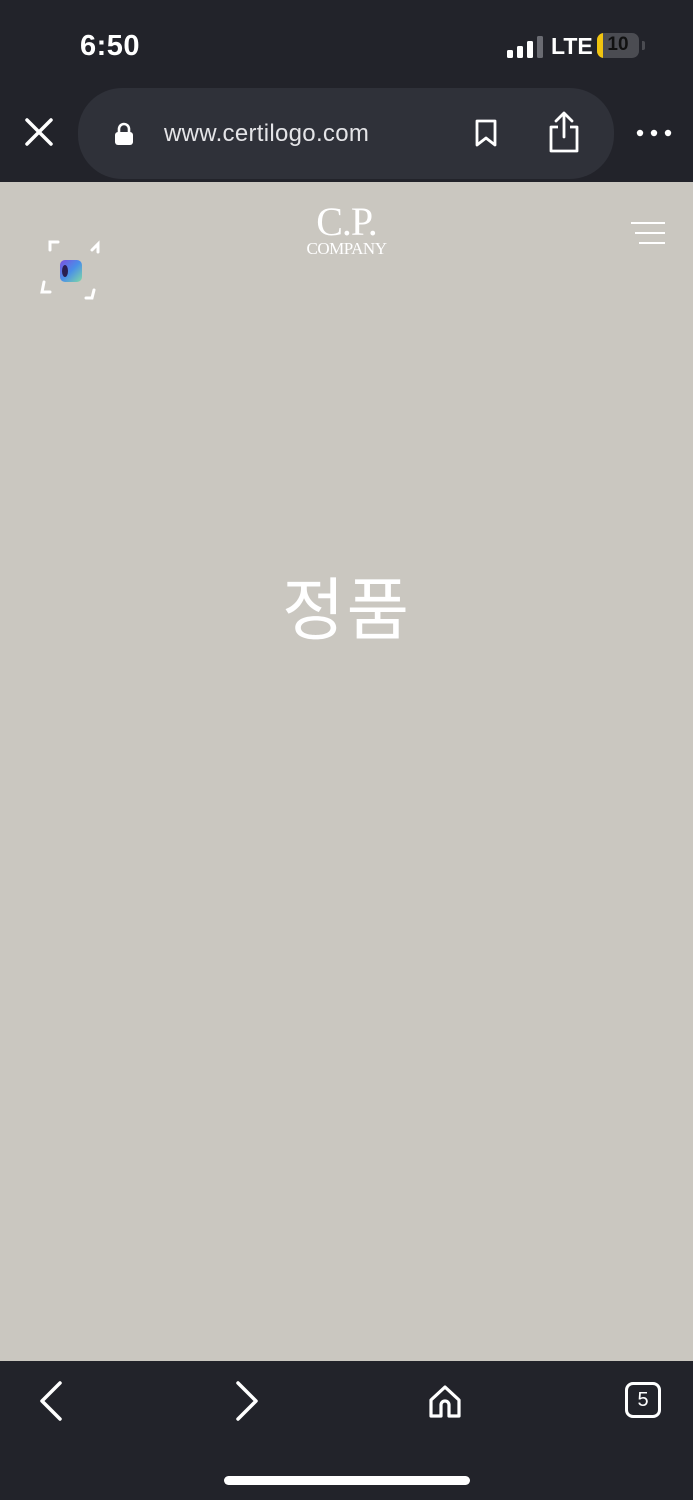 Image resolution: width=693 pixels, height=1500 pixels. I want to click on browser-bottom-bar: 5, so click(346, 1430).